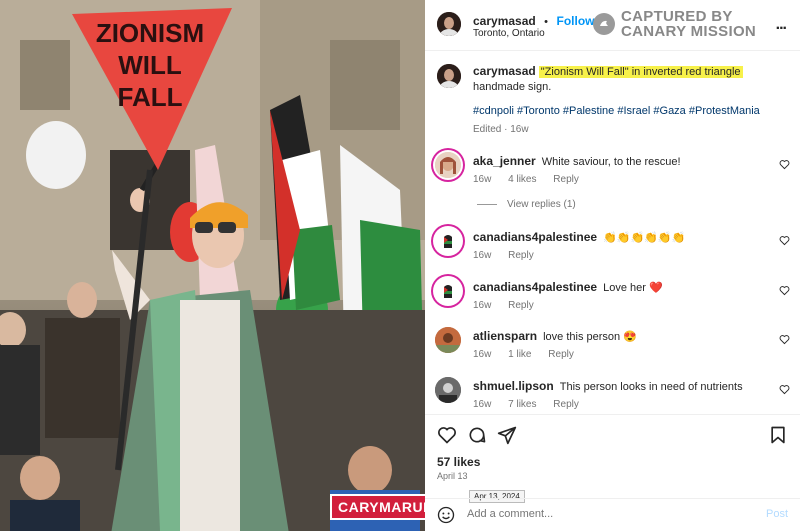 The height and width of the screenshot is (532, 800). What do you see at coordinates (509, 33) in the screenshot?
I see `post-location: Toronto, Ontario` at bounding box center [509, 33].